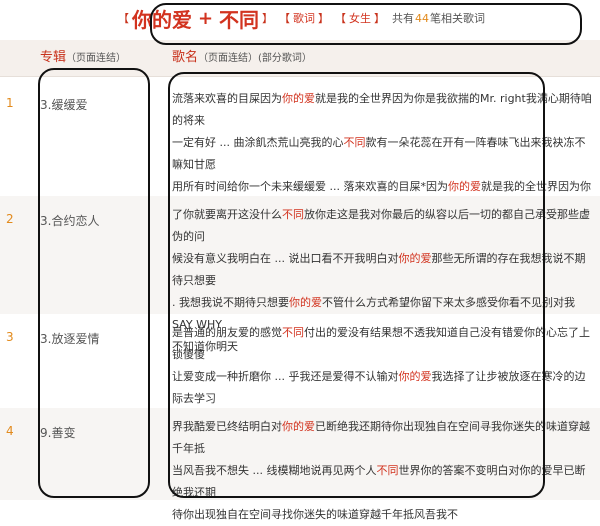 This screenshot has height=526, width=600. What do you see at coordinates (315, 514) in the screenshot?
I see `lyrics-text: 待你出现独自在空间寻找你迷失的味道穿越千年抵风吾我不` at bounding box center [315, 514].